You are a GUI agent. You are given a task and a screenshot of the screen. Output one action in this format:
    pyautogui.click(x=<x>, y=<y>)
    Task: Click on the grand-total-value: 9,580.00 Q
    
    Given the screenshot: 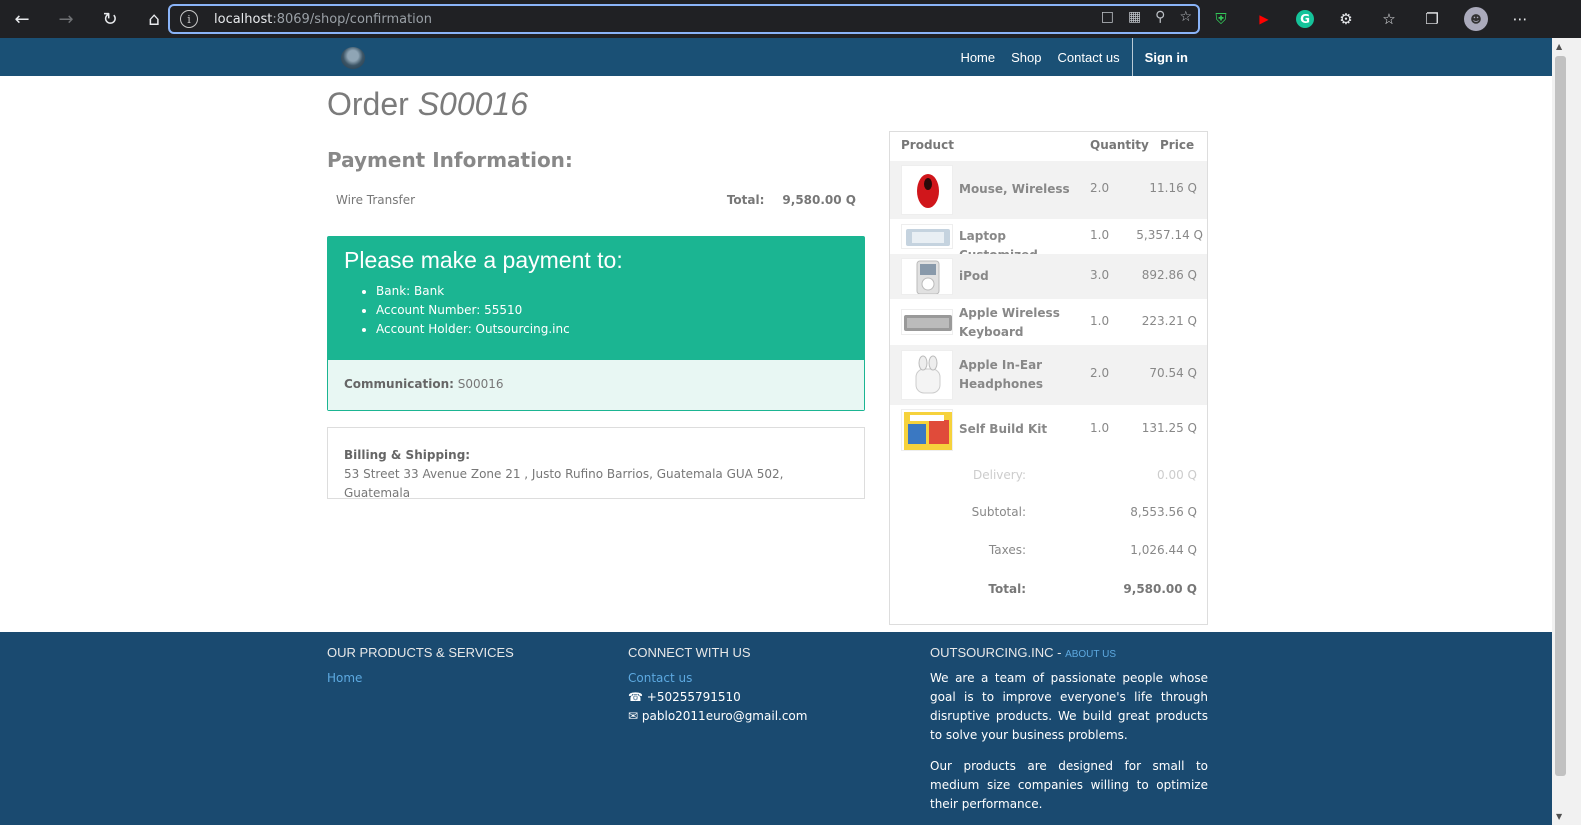 What is the action you would take?
    pyautogui.click(x=1160, y=589)
    